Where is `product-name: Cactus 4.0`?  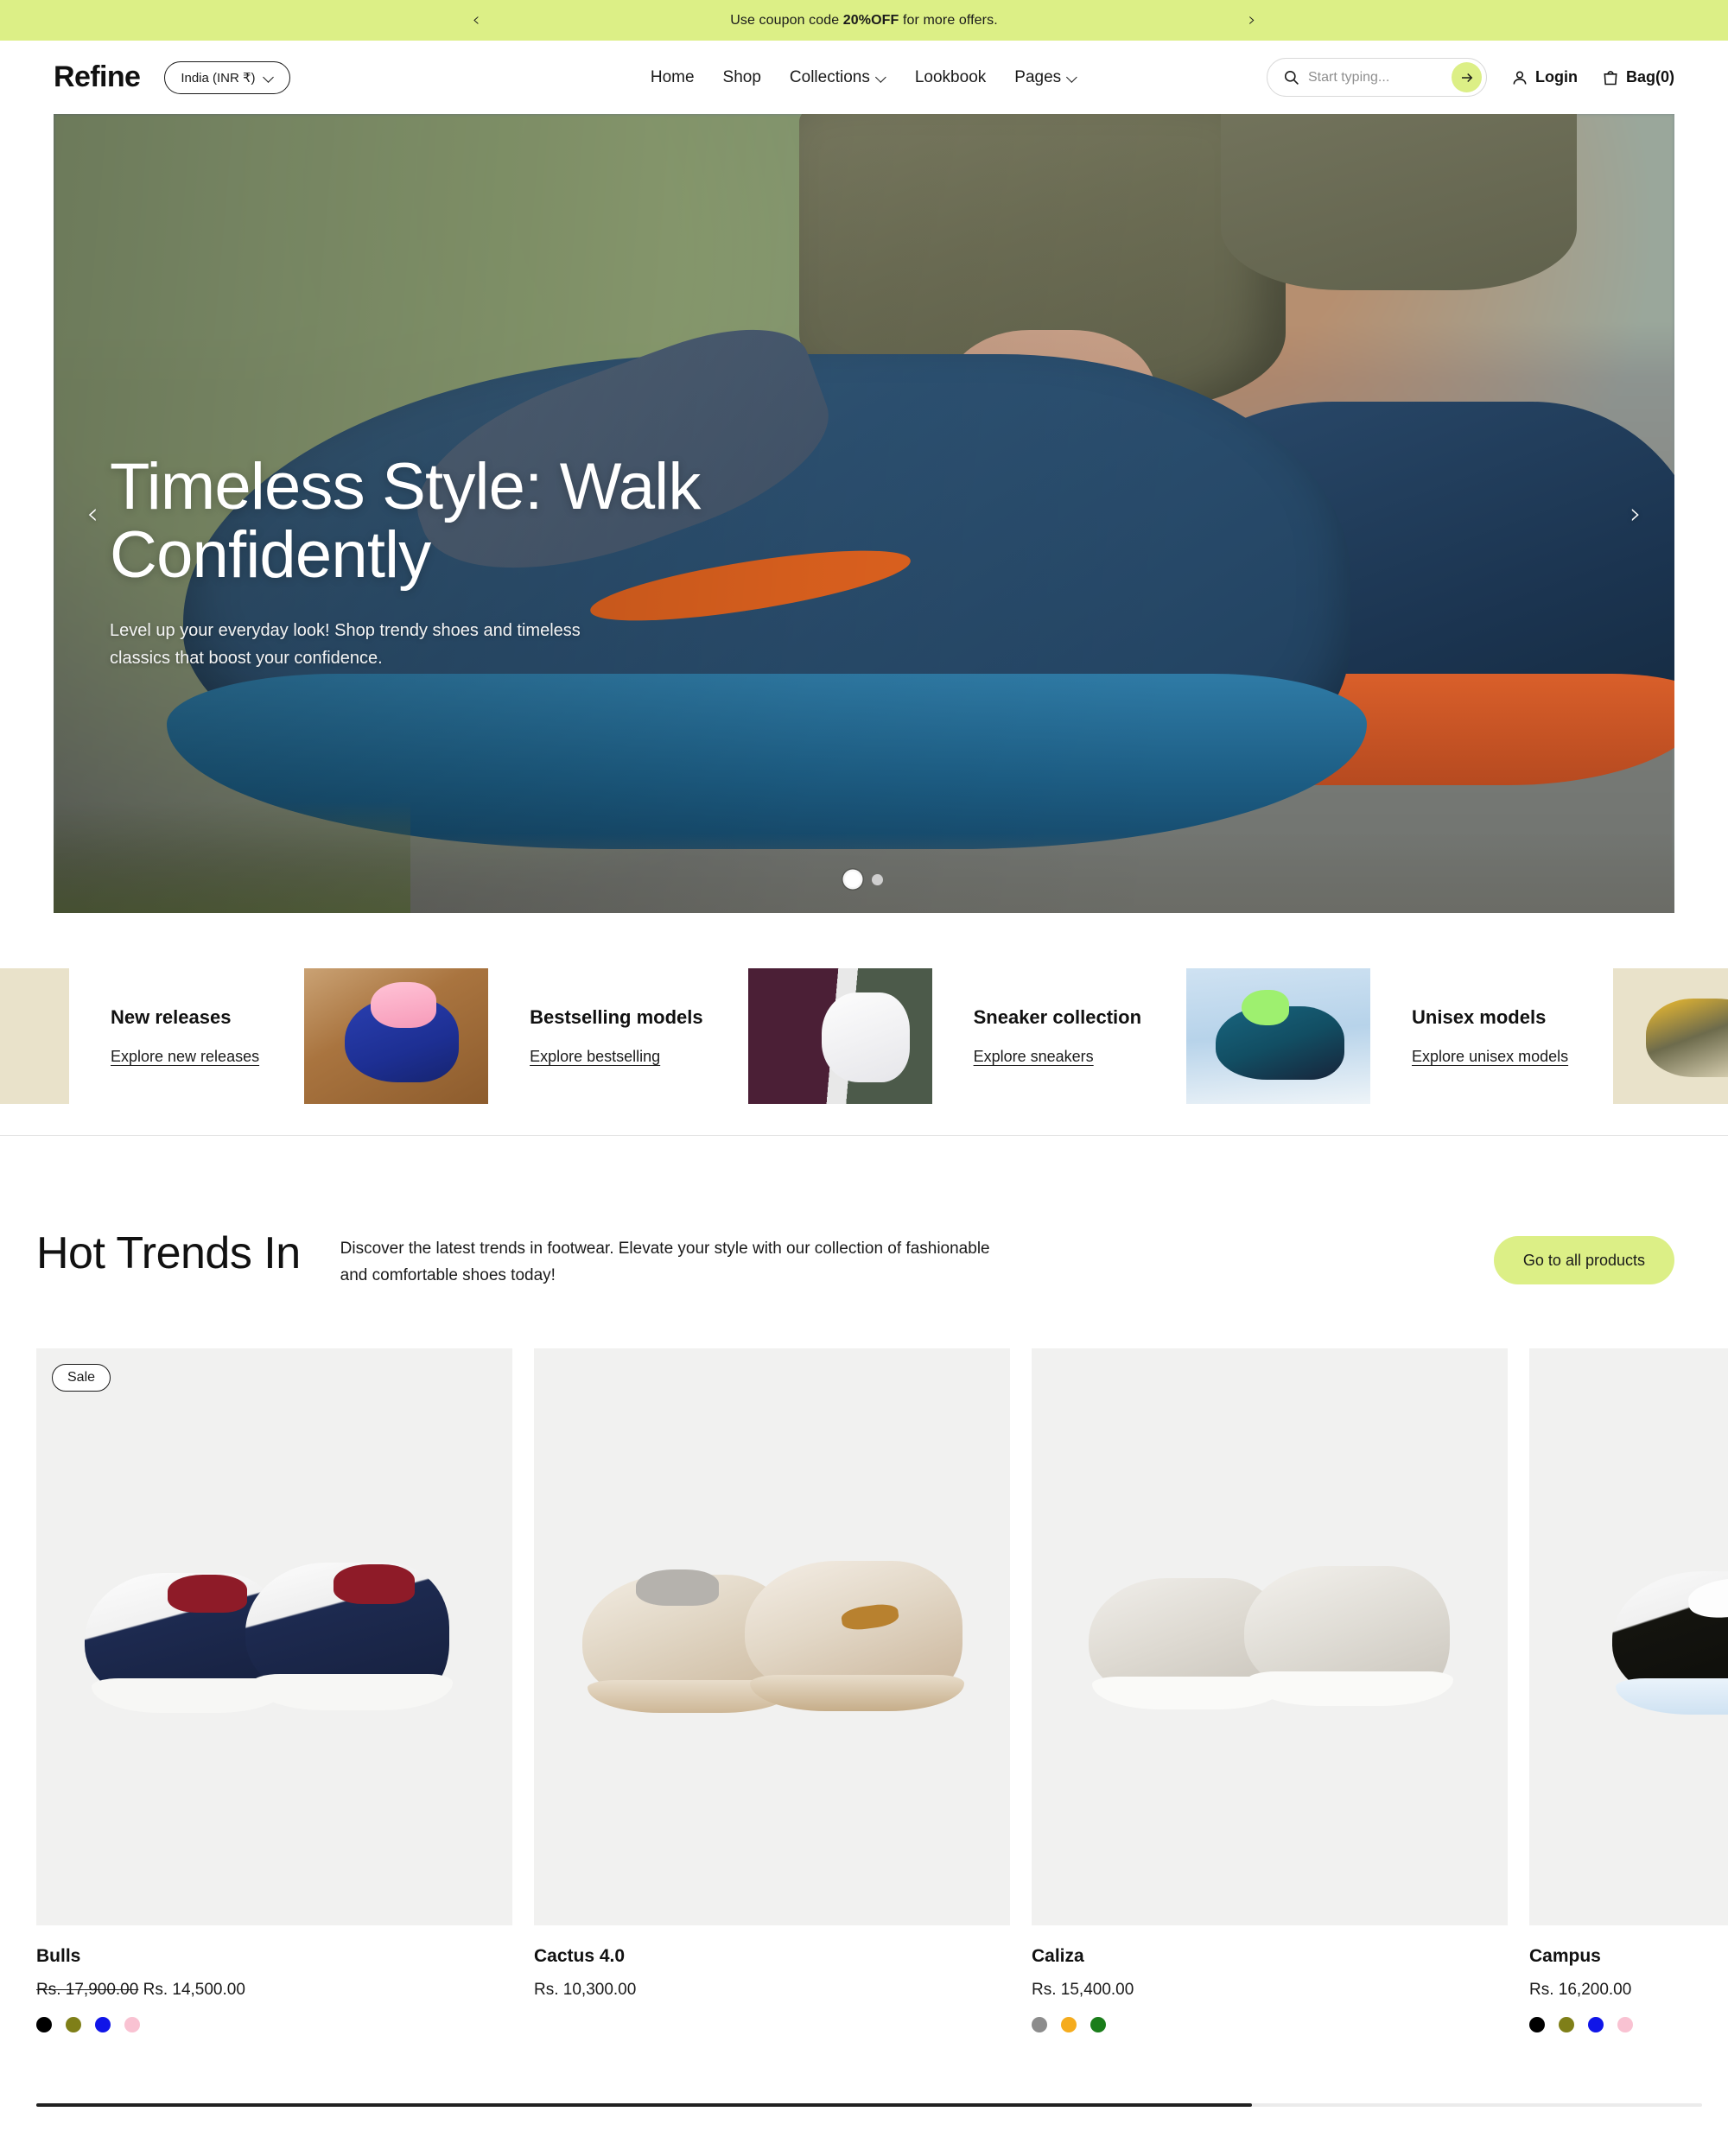
product-name: Cactus 4.0 is located at coordinates (580, 1955).